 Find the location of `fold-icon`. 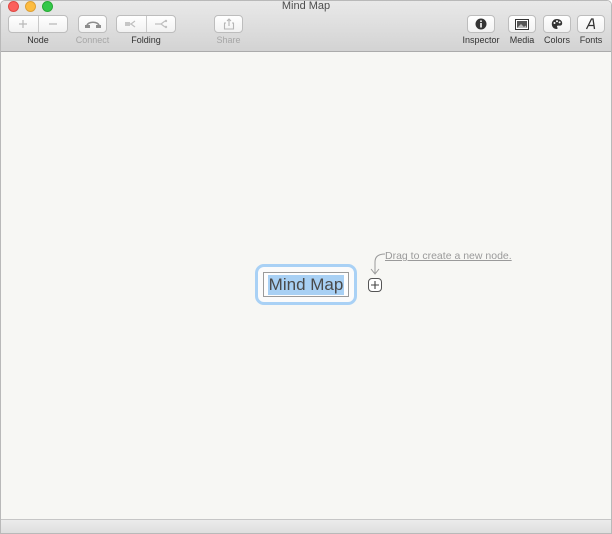

fold-icon is located at coordinates (130, 24).